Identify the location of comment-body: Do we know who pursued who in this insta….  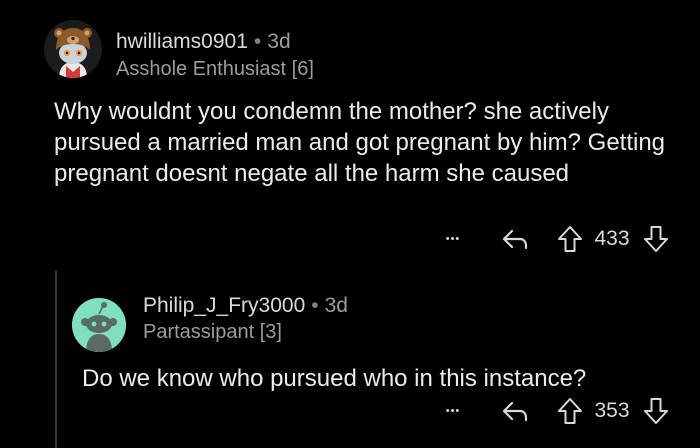
(334, 378).